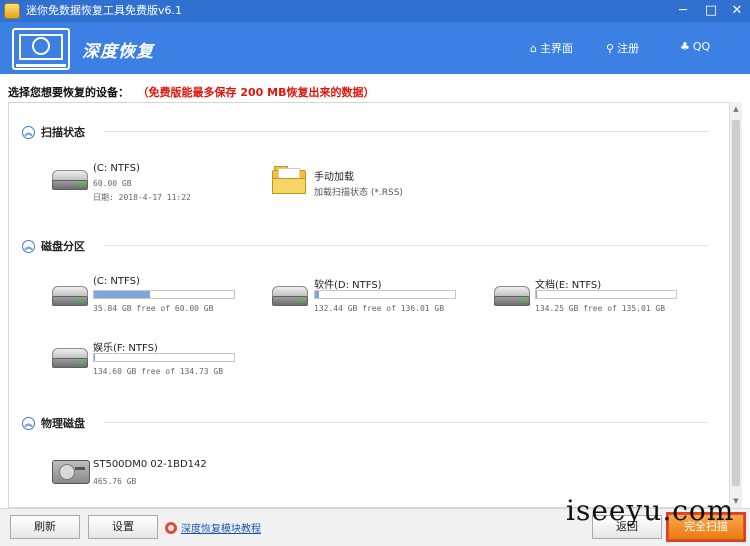 This screenshot has width=750, height=546. I want to click on nav-register-label: 注册, so click(628, 48).